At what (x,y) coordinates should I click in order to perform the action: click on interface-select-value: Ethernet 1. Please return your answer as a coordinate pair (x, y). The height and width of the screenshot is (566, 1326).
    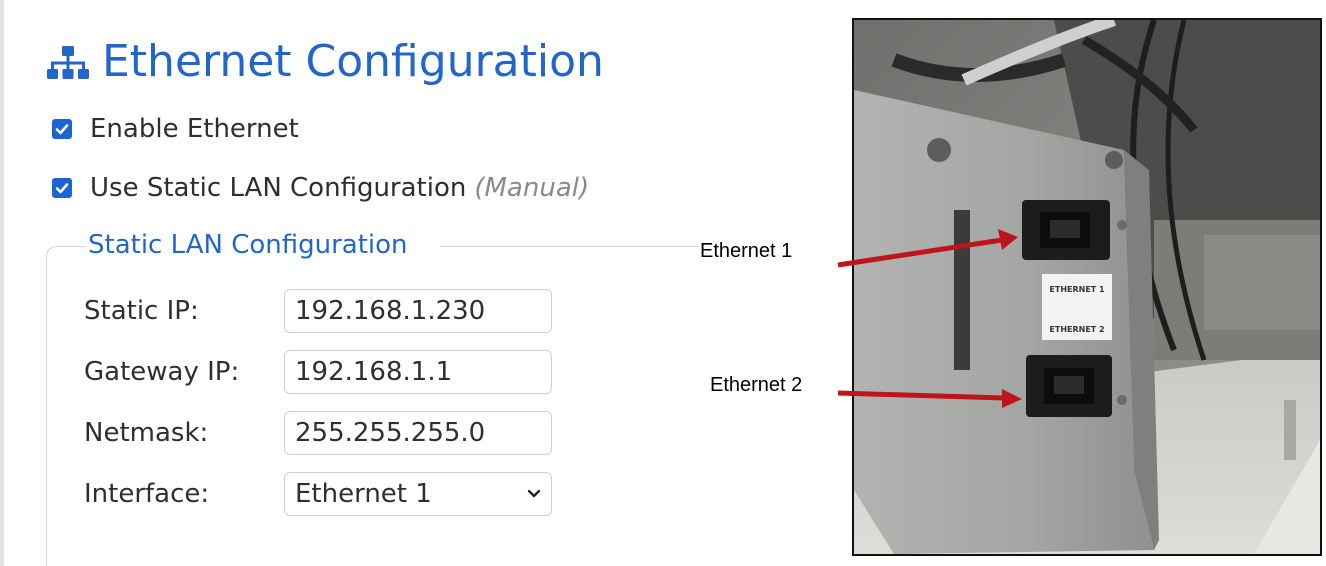
    Looking at the image, I should click on (363, 494).